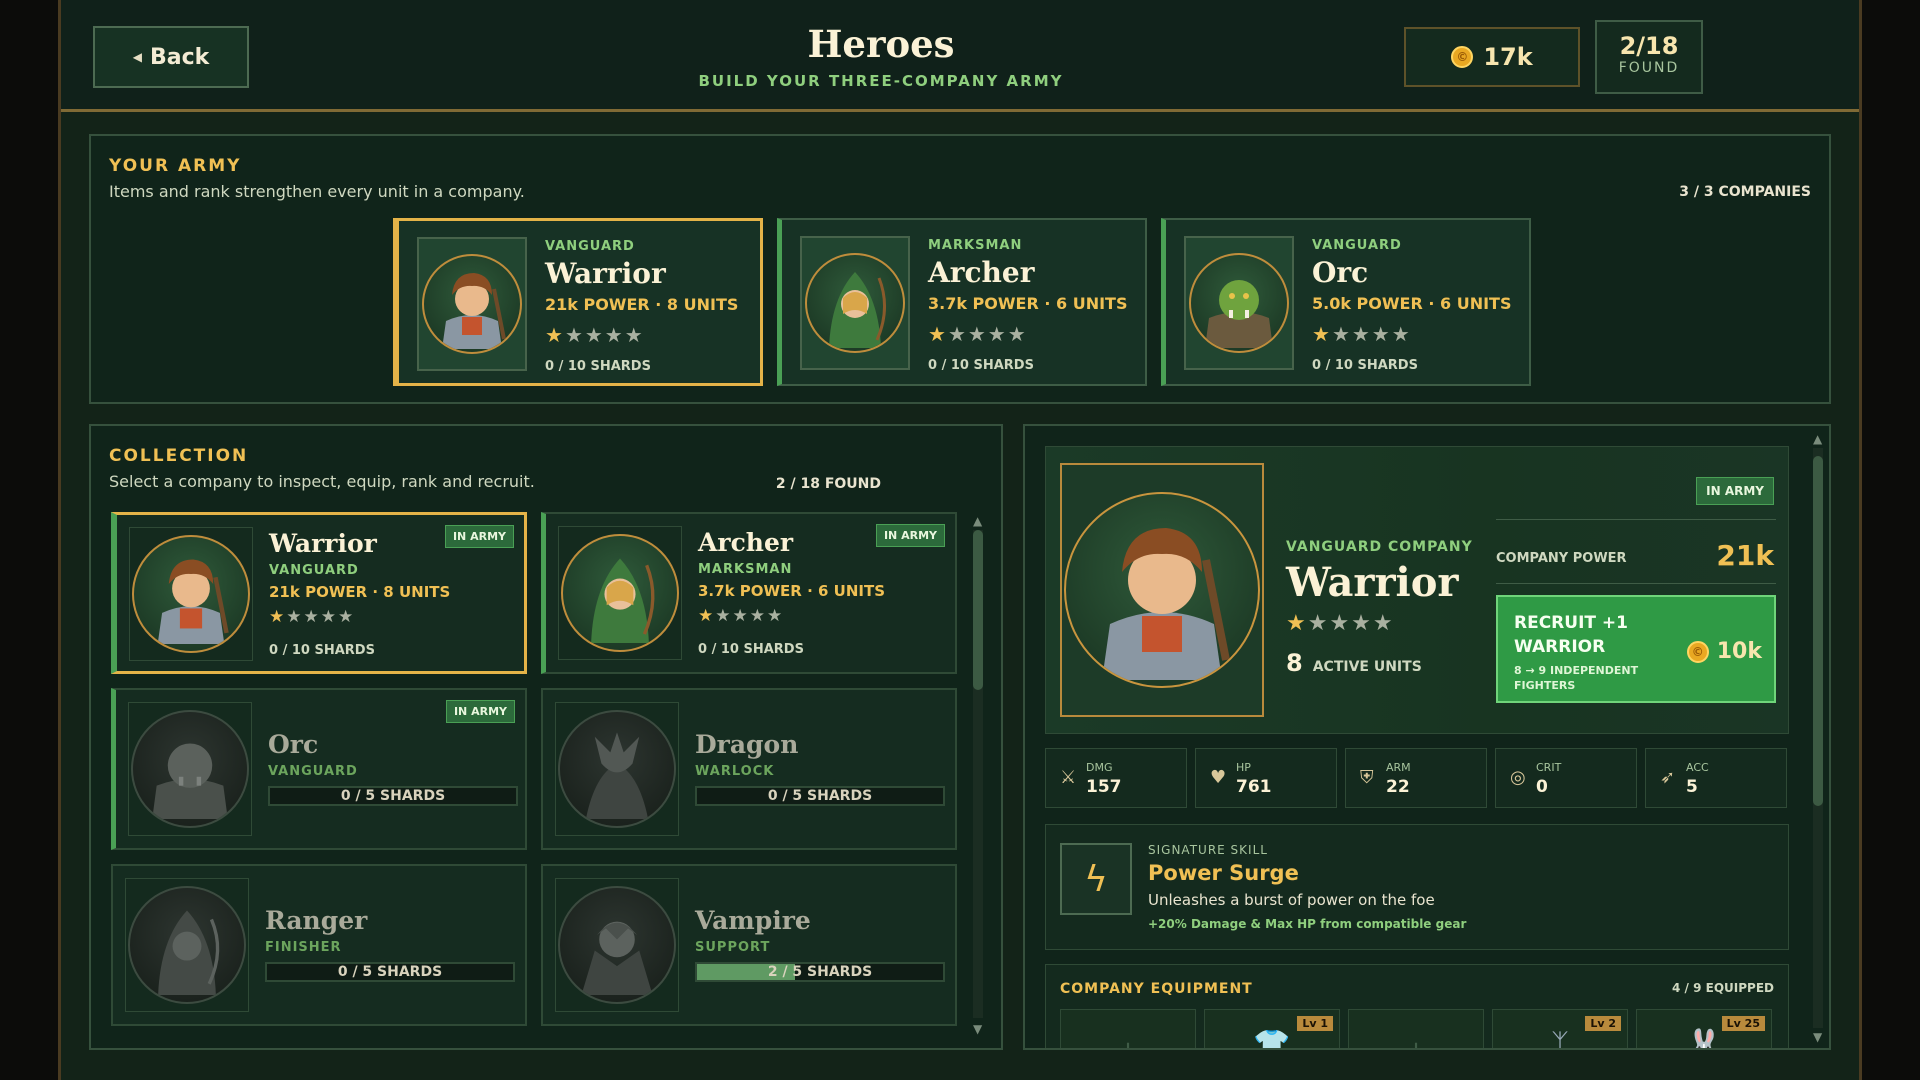 The image size is (1920, 1080). I want to click on equipment-slot: Lv 2ᛉ, so click(1560, 1028).